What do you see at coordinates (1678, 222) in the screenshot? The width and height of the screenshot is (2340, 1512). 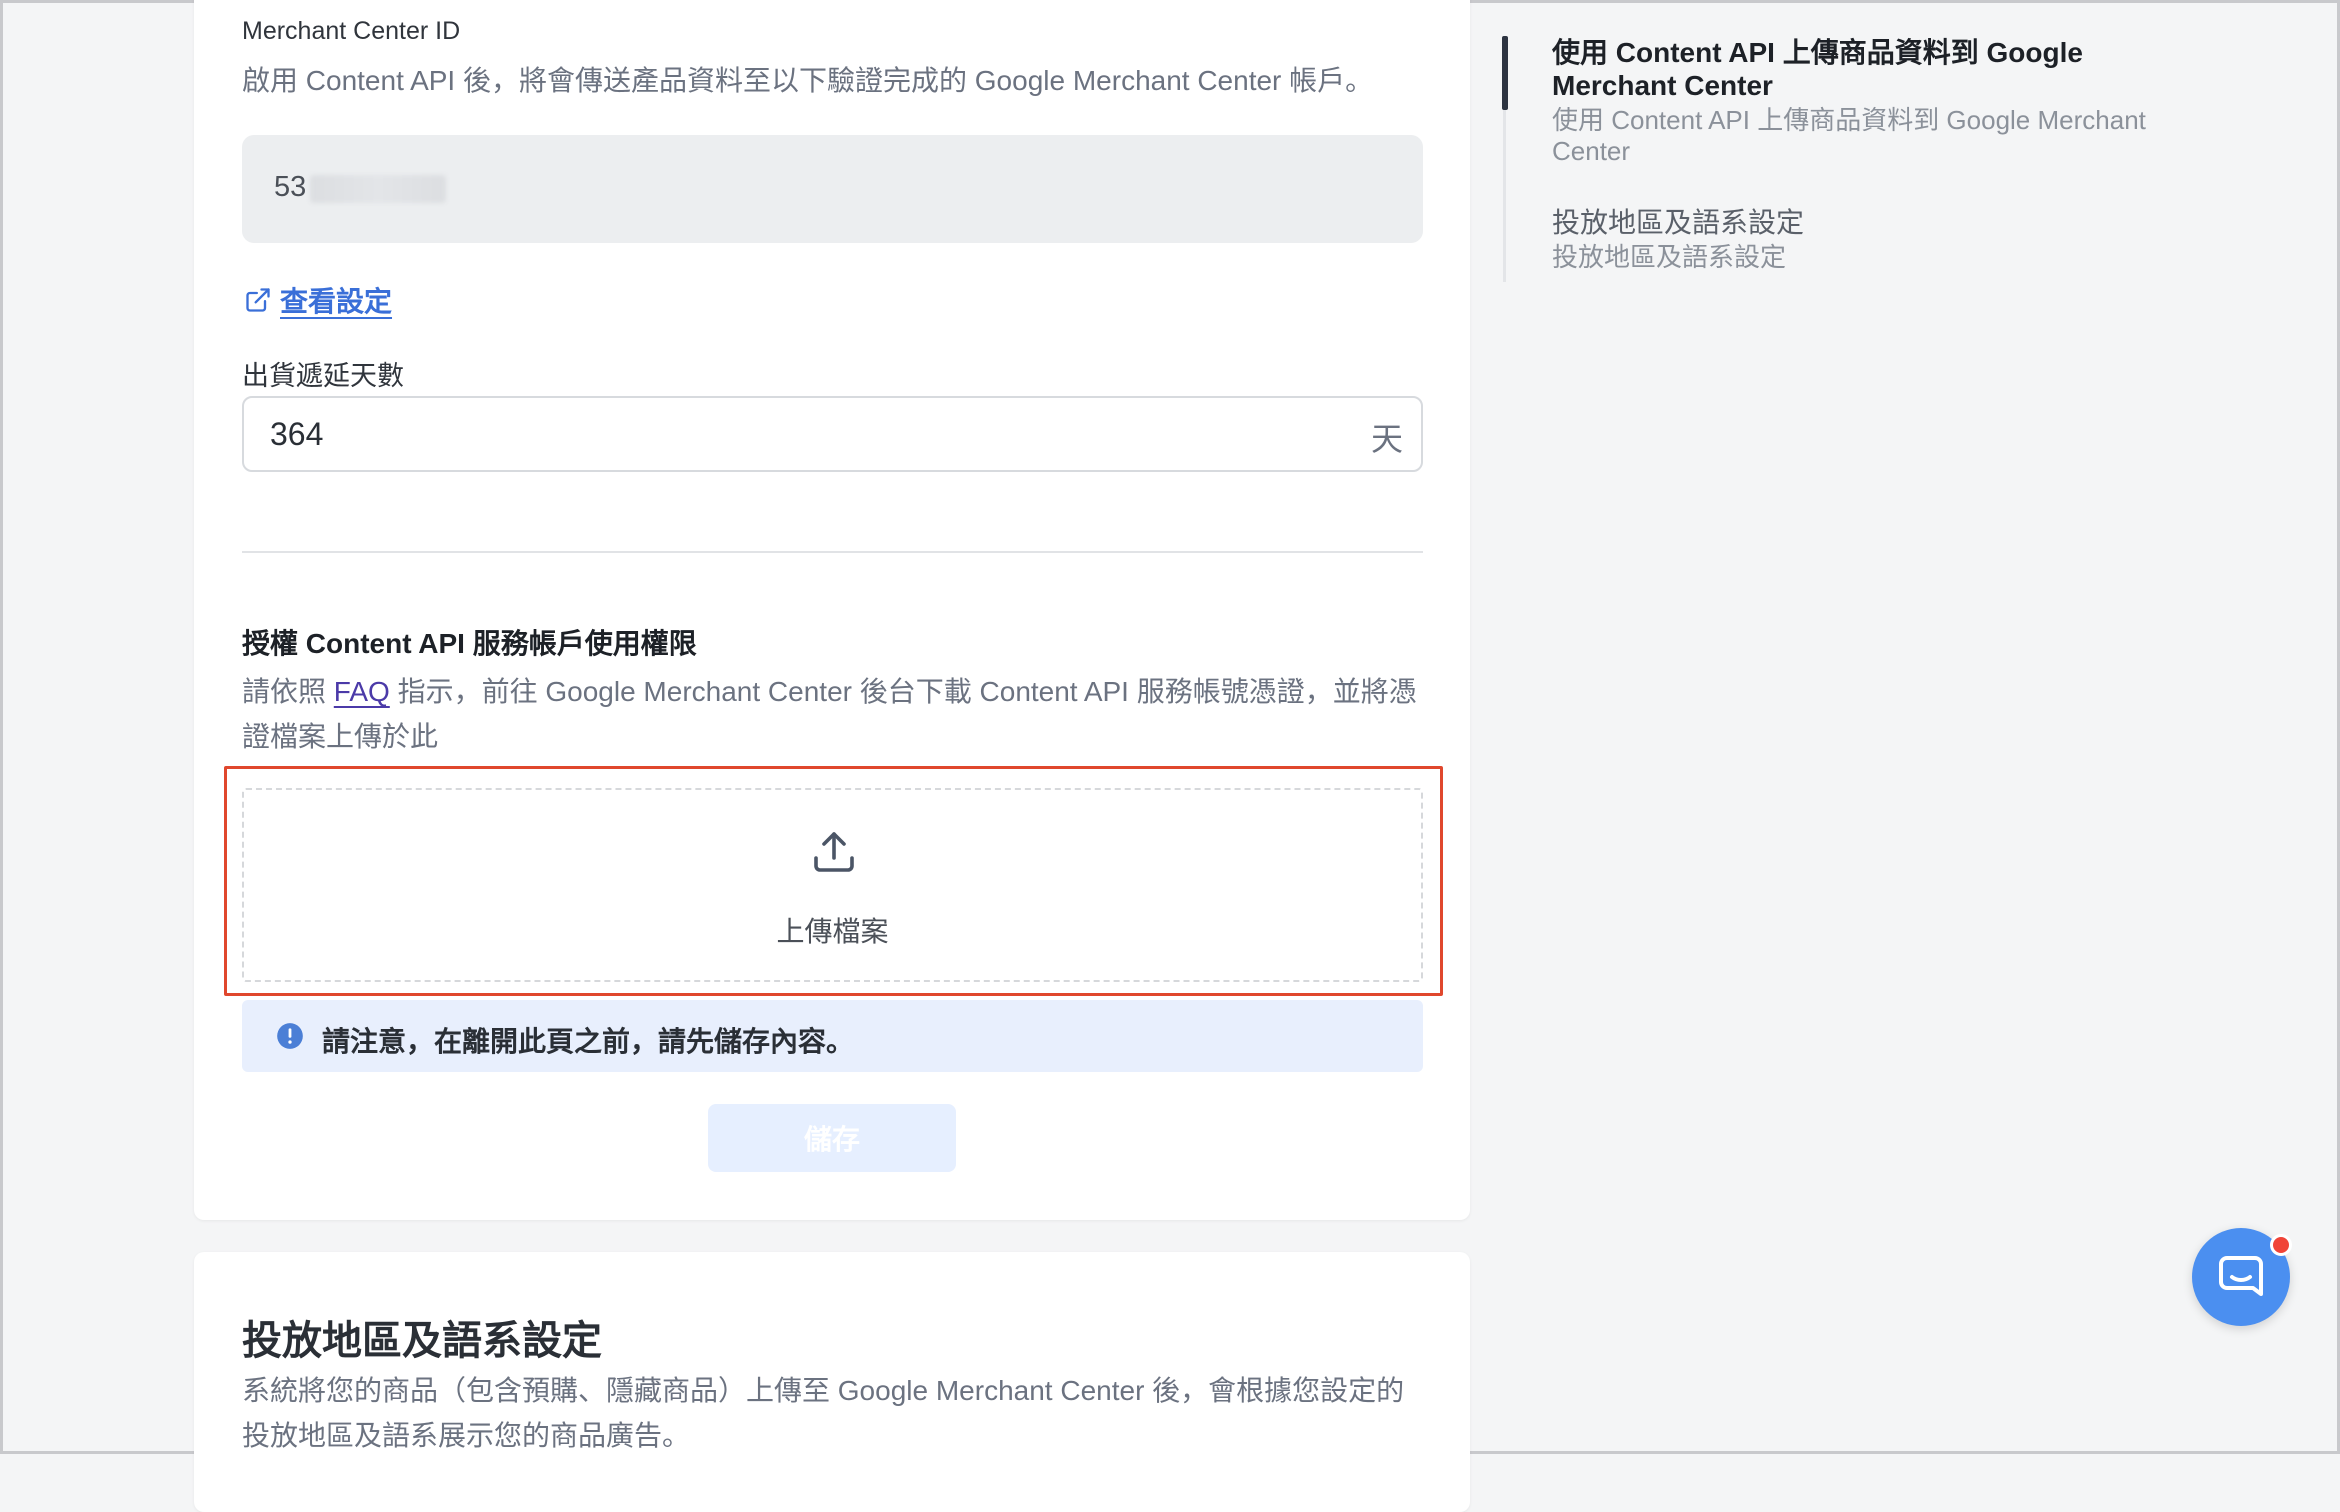 I see `toc-item-title: 投放地區及語系設定` at bounding box center [1678, 222].